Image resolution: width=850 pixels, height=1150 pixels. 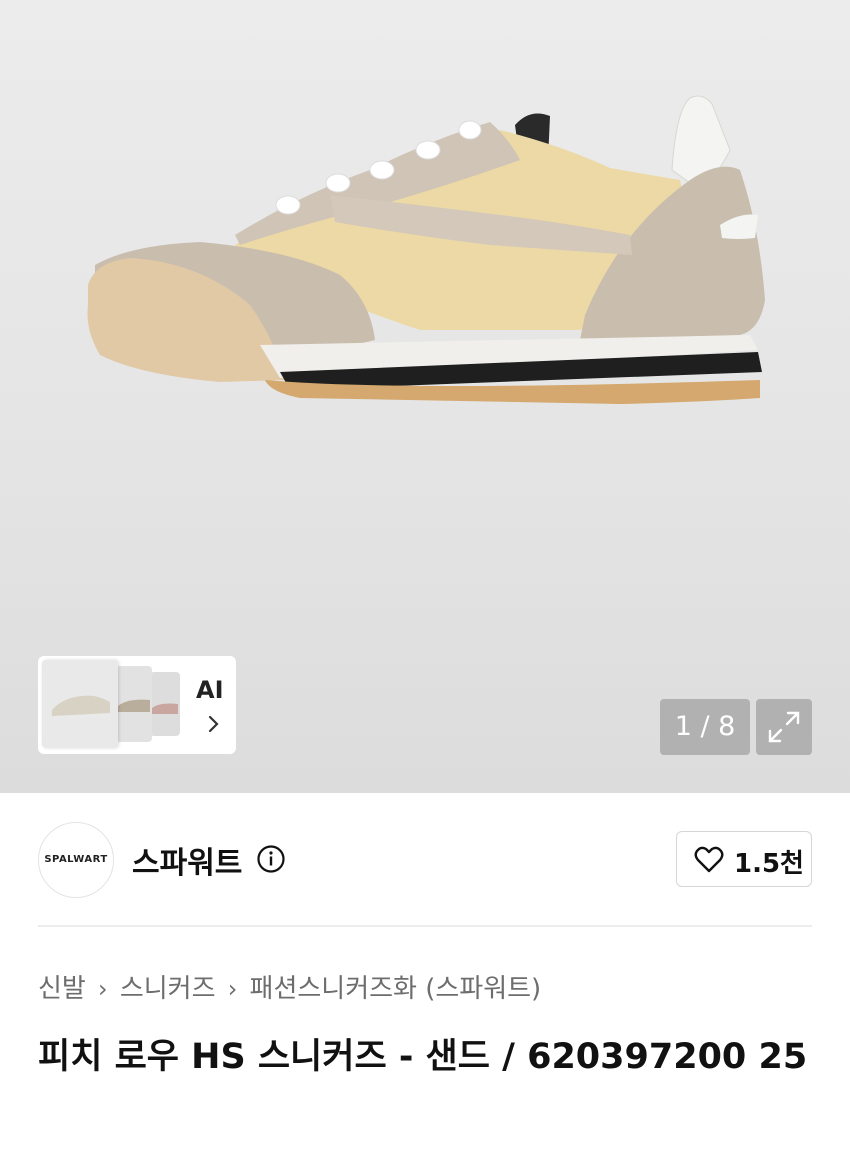 What do you see at coordinates (396, 989) in the screenshot?
I see `breadcrumb-item: 패션스니커즈화 (스파워트)` at bounding box center [396, 989].